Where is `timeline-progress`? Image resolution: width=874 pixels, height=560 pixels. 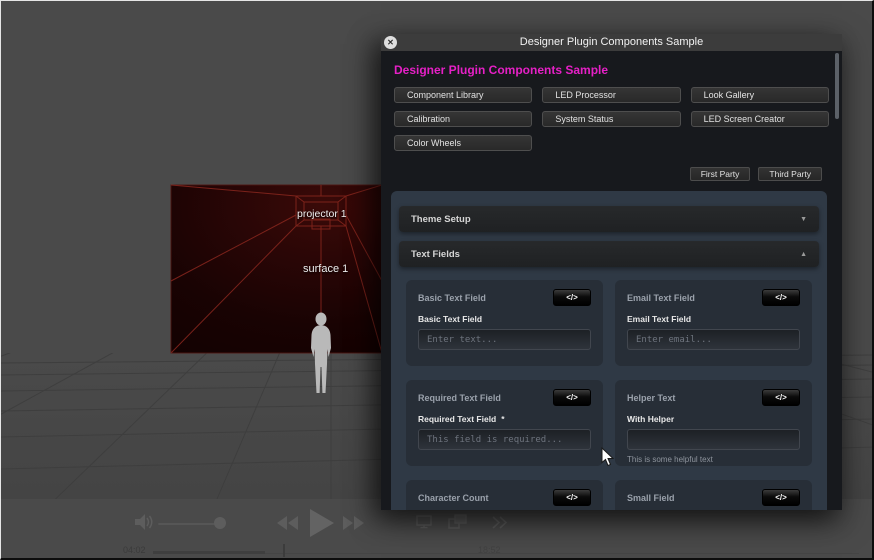
timeline-progress is located at coordinates (209, 552).